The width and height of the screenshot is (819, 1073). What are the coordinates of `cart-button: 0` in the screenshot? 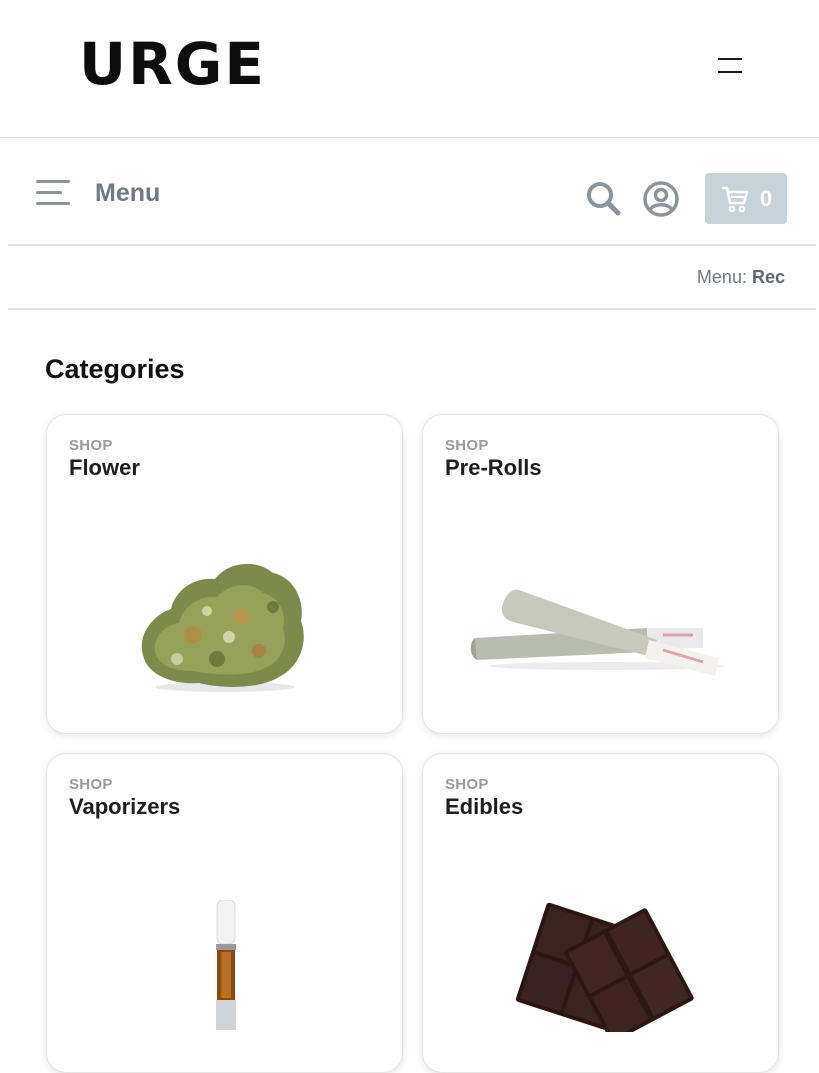 It's located at (746, 198).